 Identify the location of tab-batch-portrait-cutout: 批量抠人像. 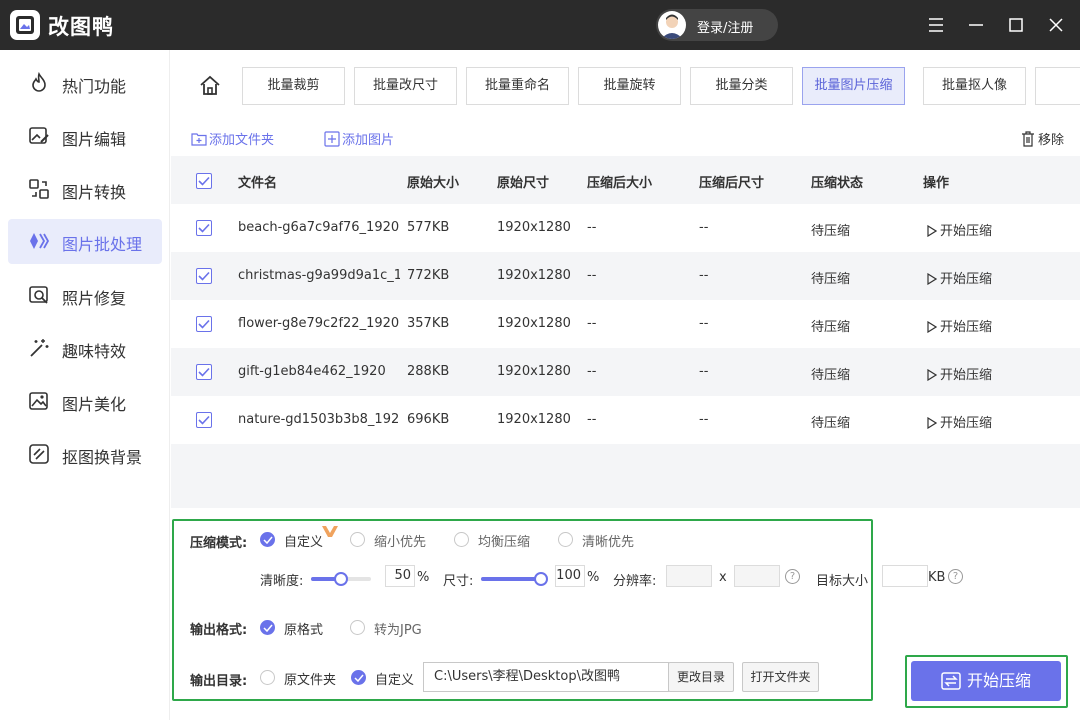
(974, 86).